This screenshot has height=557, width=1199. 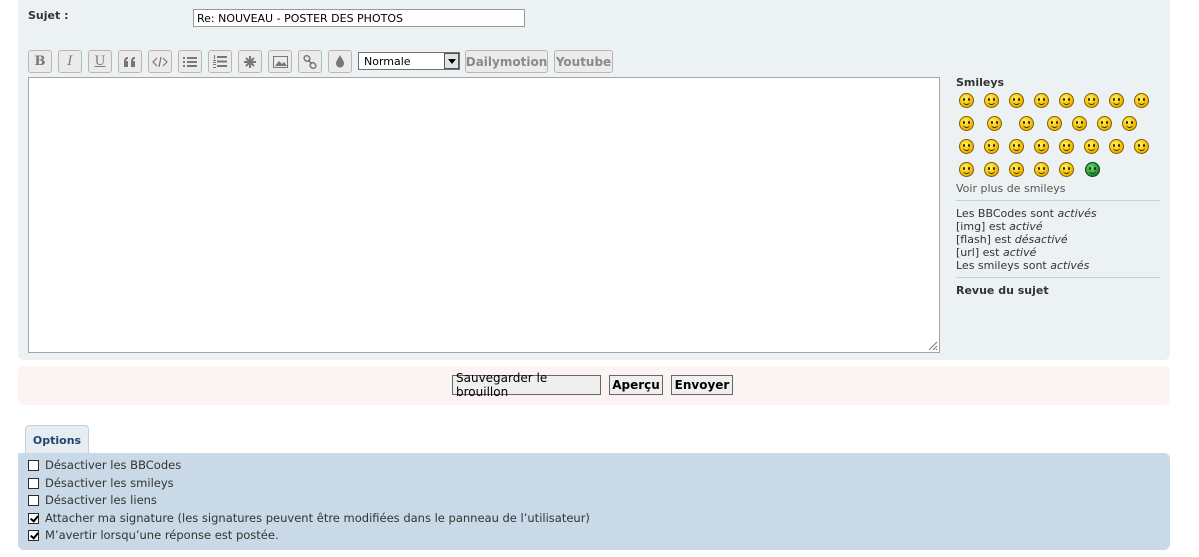 What do you see at coordinates (451, 61) in the screenshot?
I see `chevron-down-icon` at bounding box center [451, 61].